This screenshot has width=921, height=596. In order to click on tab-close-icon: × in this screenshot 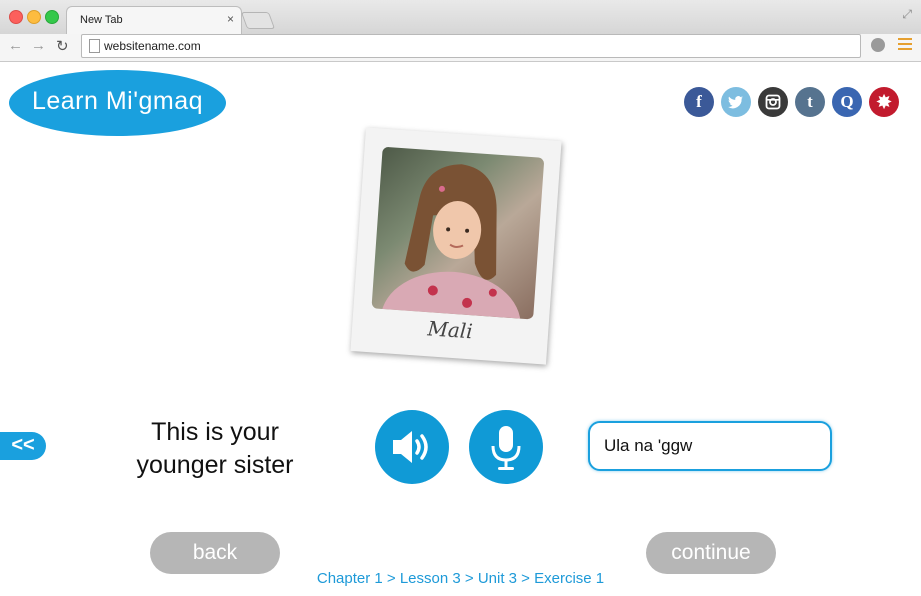, I will do `click(230, 19)`.